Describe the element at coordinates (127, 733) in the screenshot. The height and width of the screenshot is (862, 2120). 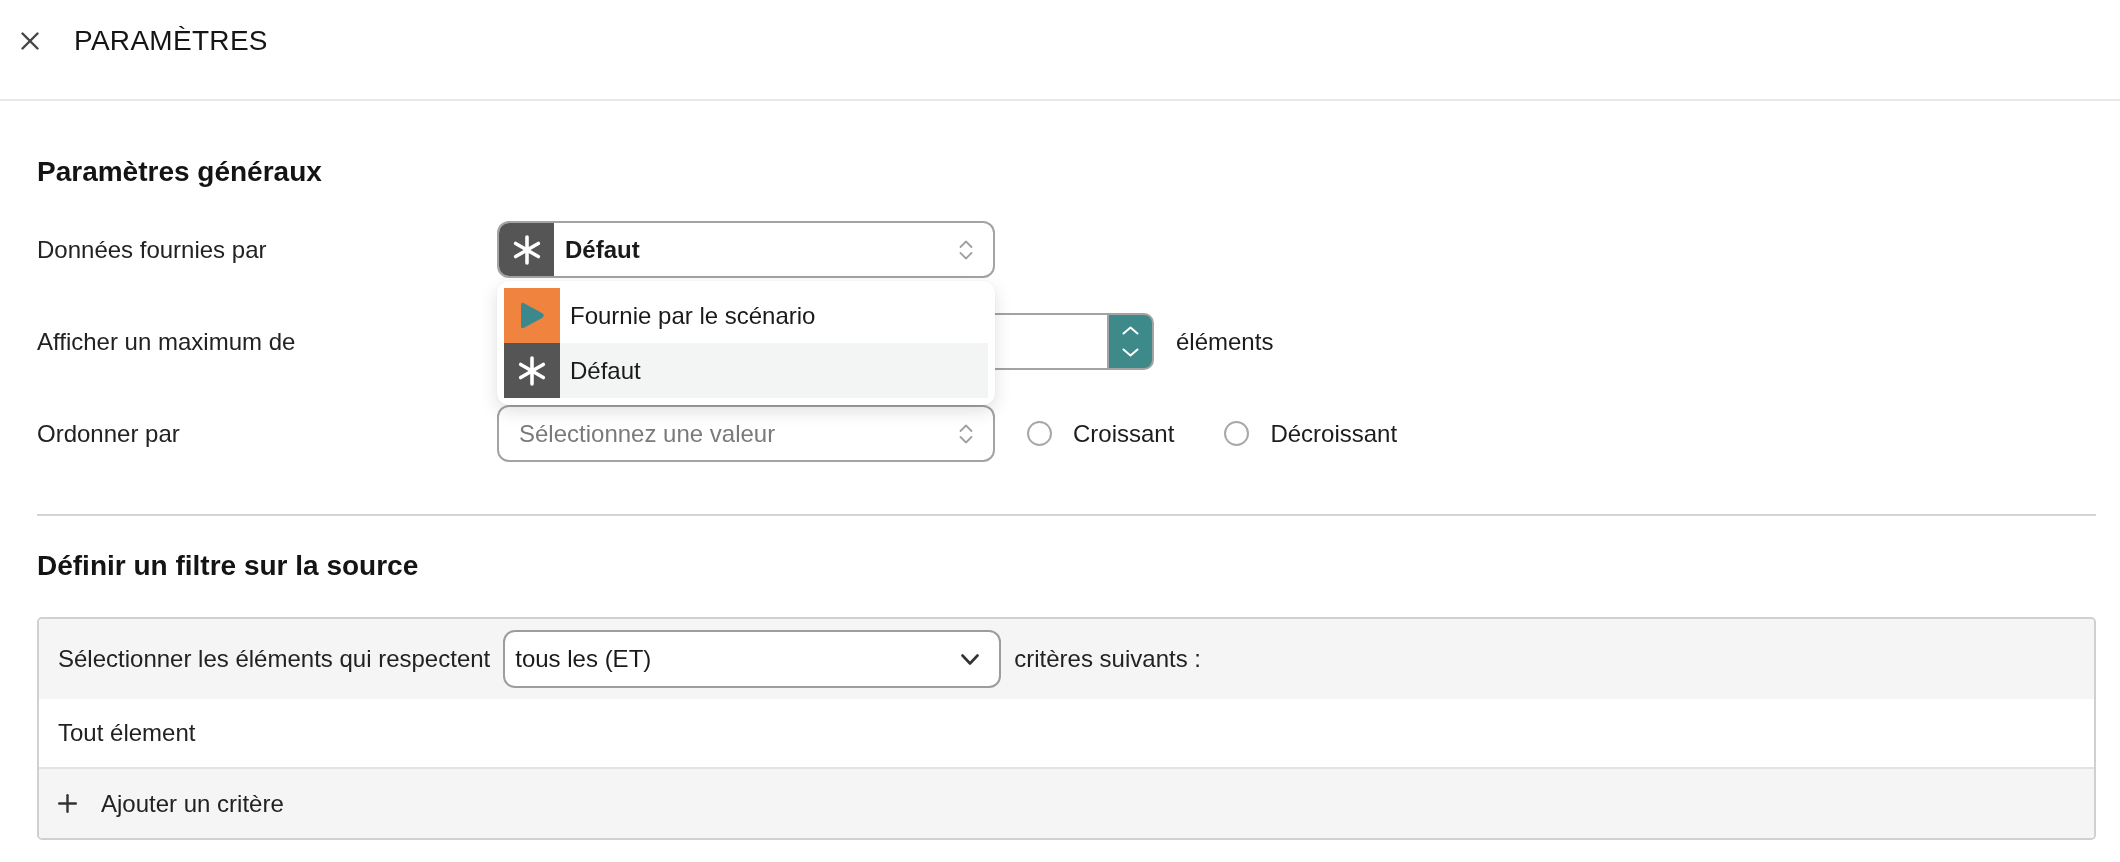
I see `criterion-text: Tout élement` at that location.